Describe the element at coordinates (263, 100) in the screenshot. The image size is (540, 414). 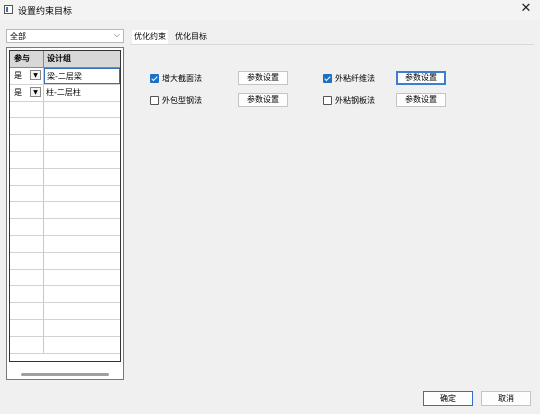
I see `param-settings-button-encased-steel: 参数设置` at that location.